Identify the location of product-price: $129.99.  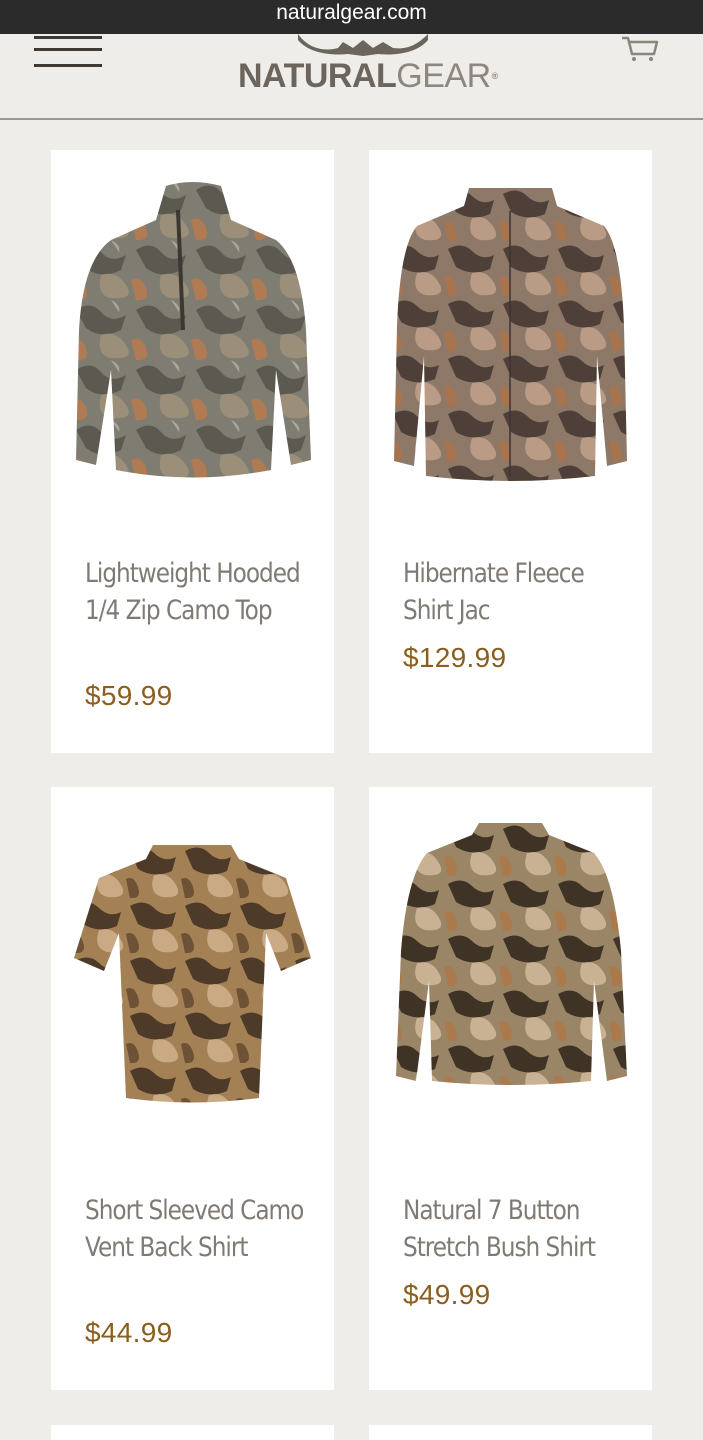
(455, 657).